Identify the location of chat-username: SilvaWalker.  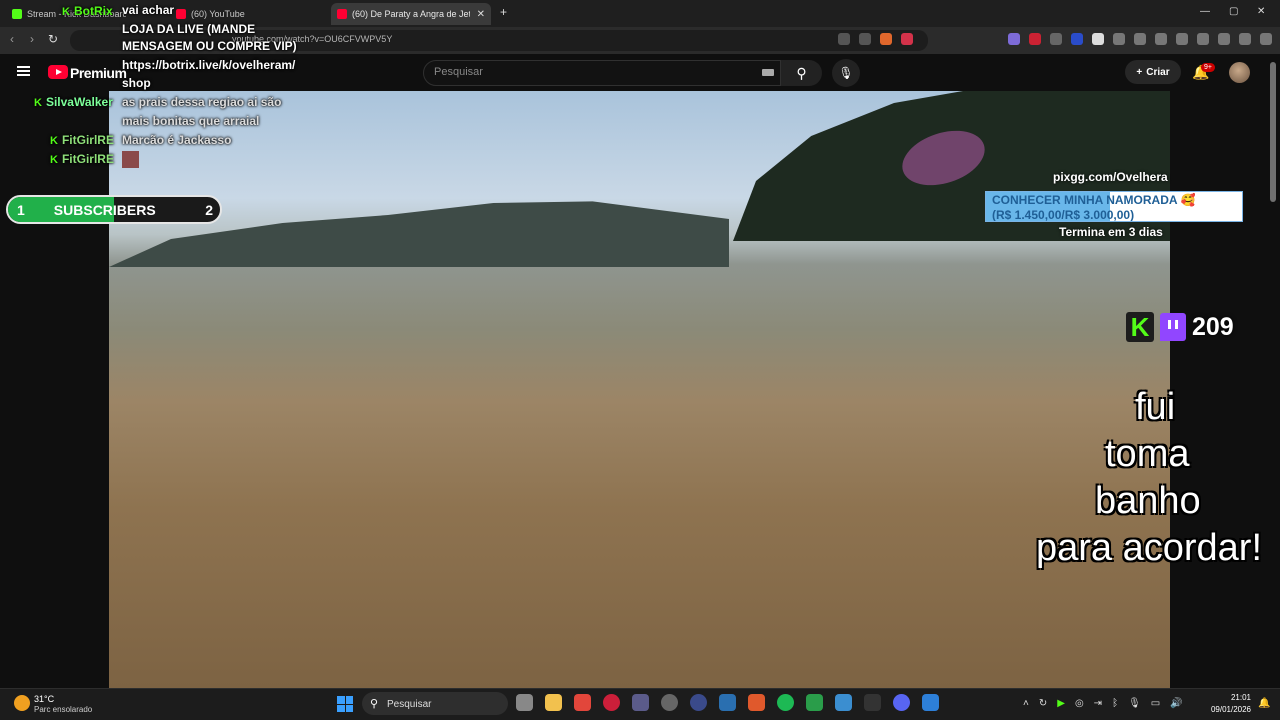
(79, 102).